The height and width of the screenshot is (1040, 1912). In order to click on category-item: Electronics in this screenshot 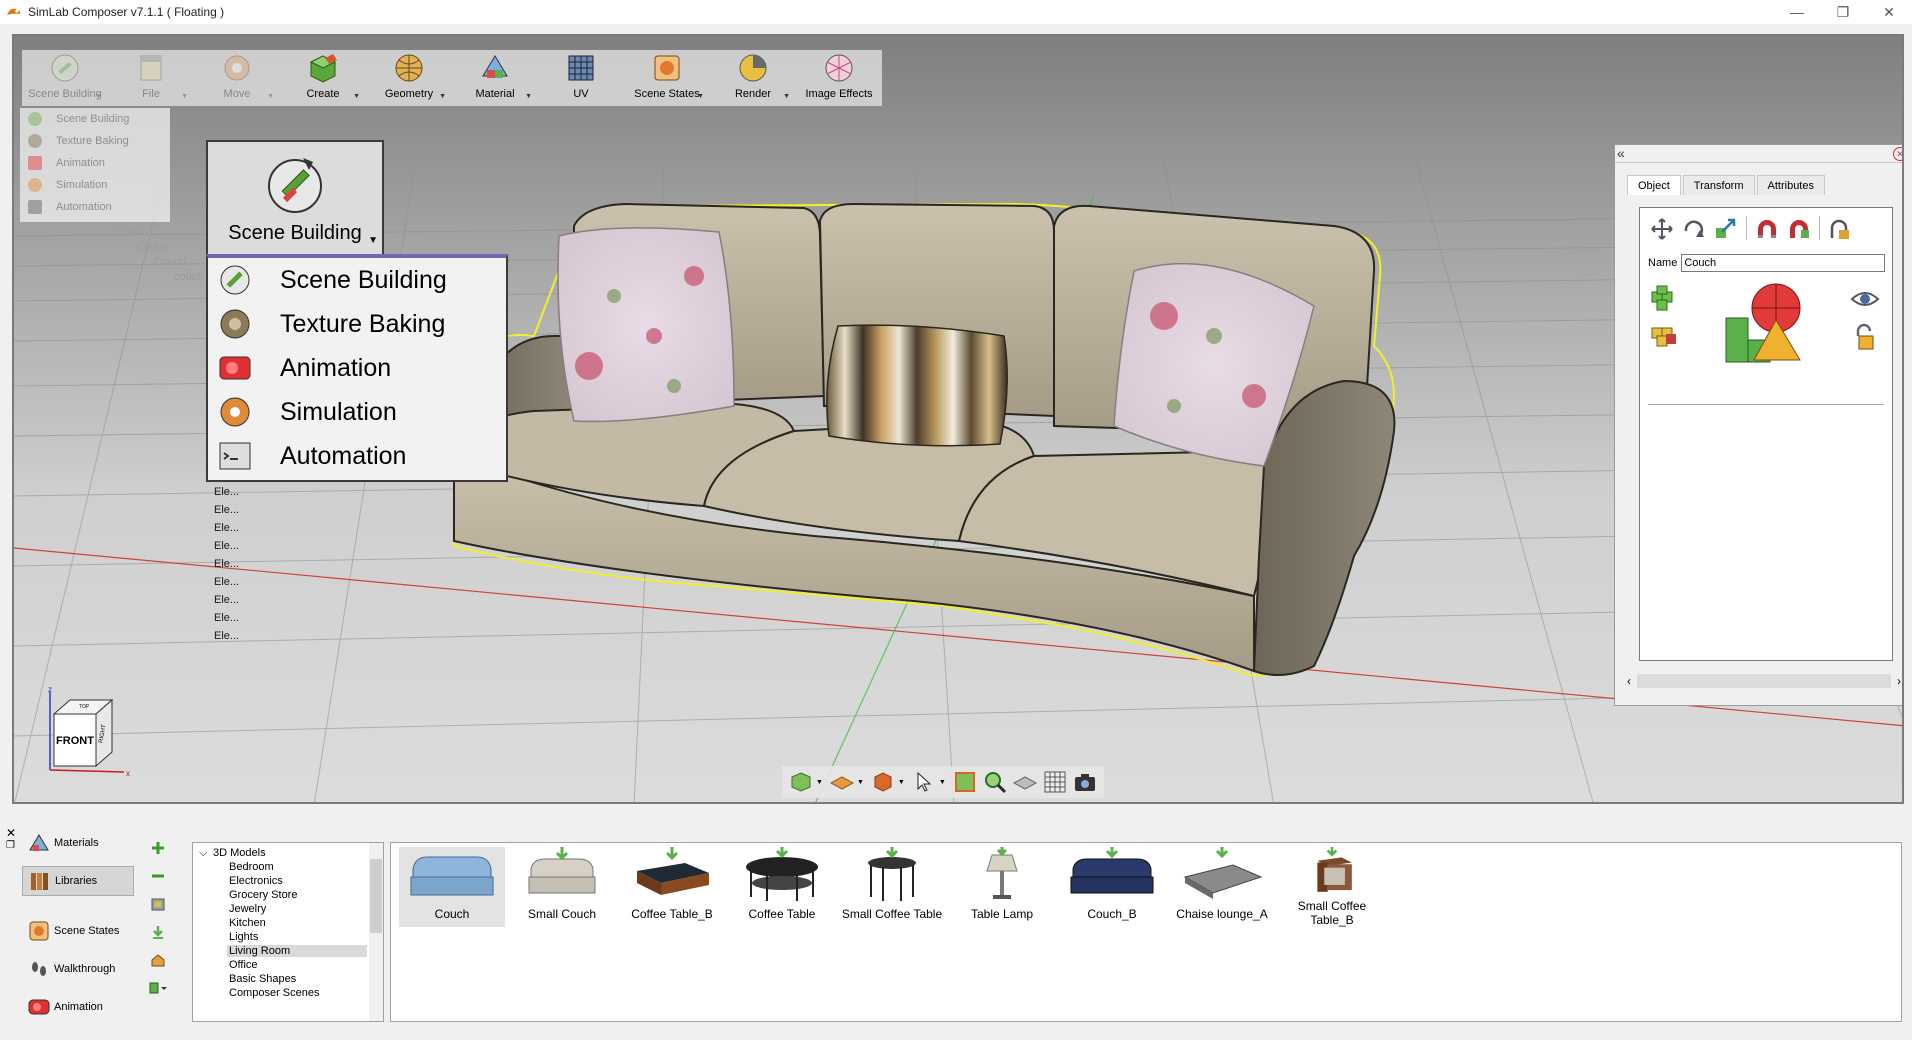, I will do `click(256, 881)`.